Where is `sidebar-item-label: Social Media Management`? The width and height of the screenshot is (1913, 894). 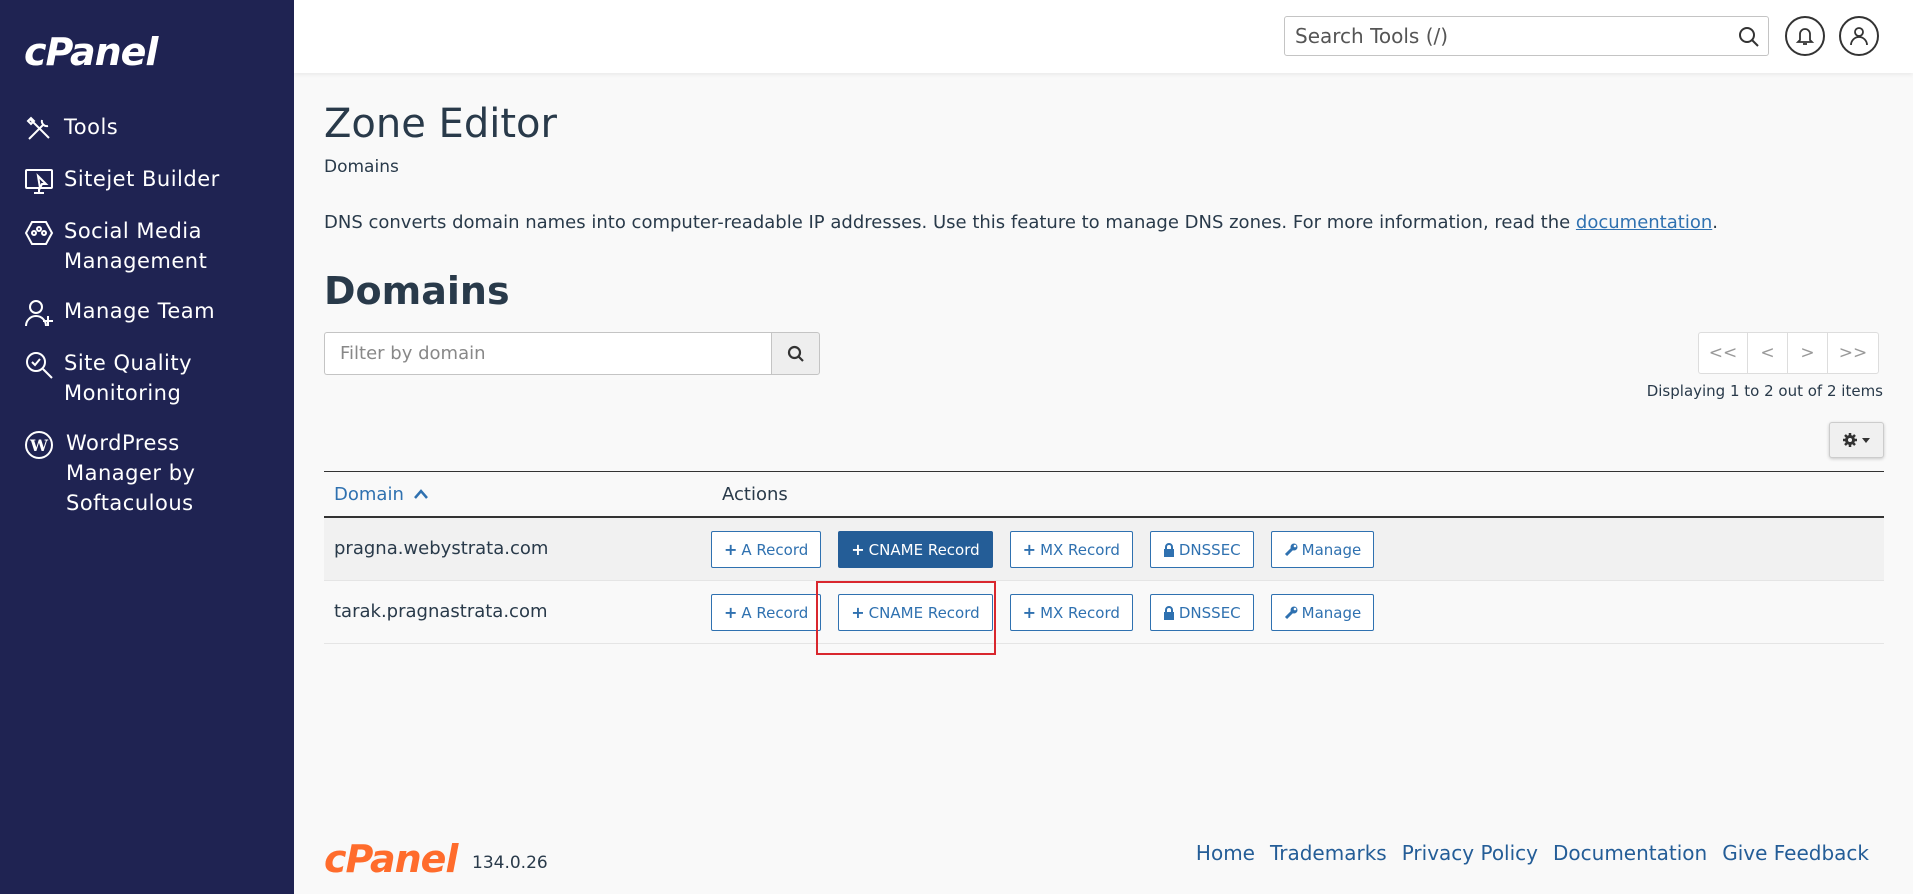 sidebar-item-label: Social Media Management is located at coordinates (136, 246).